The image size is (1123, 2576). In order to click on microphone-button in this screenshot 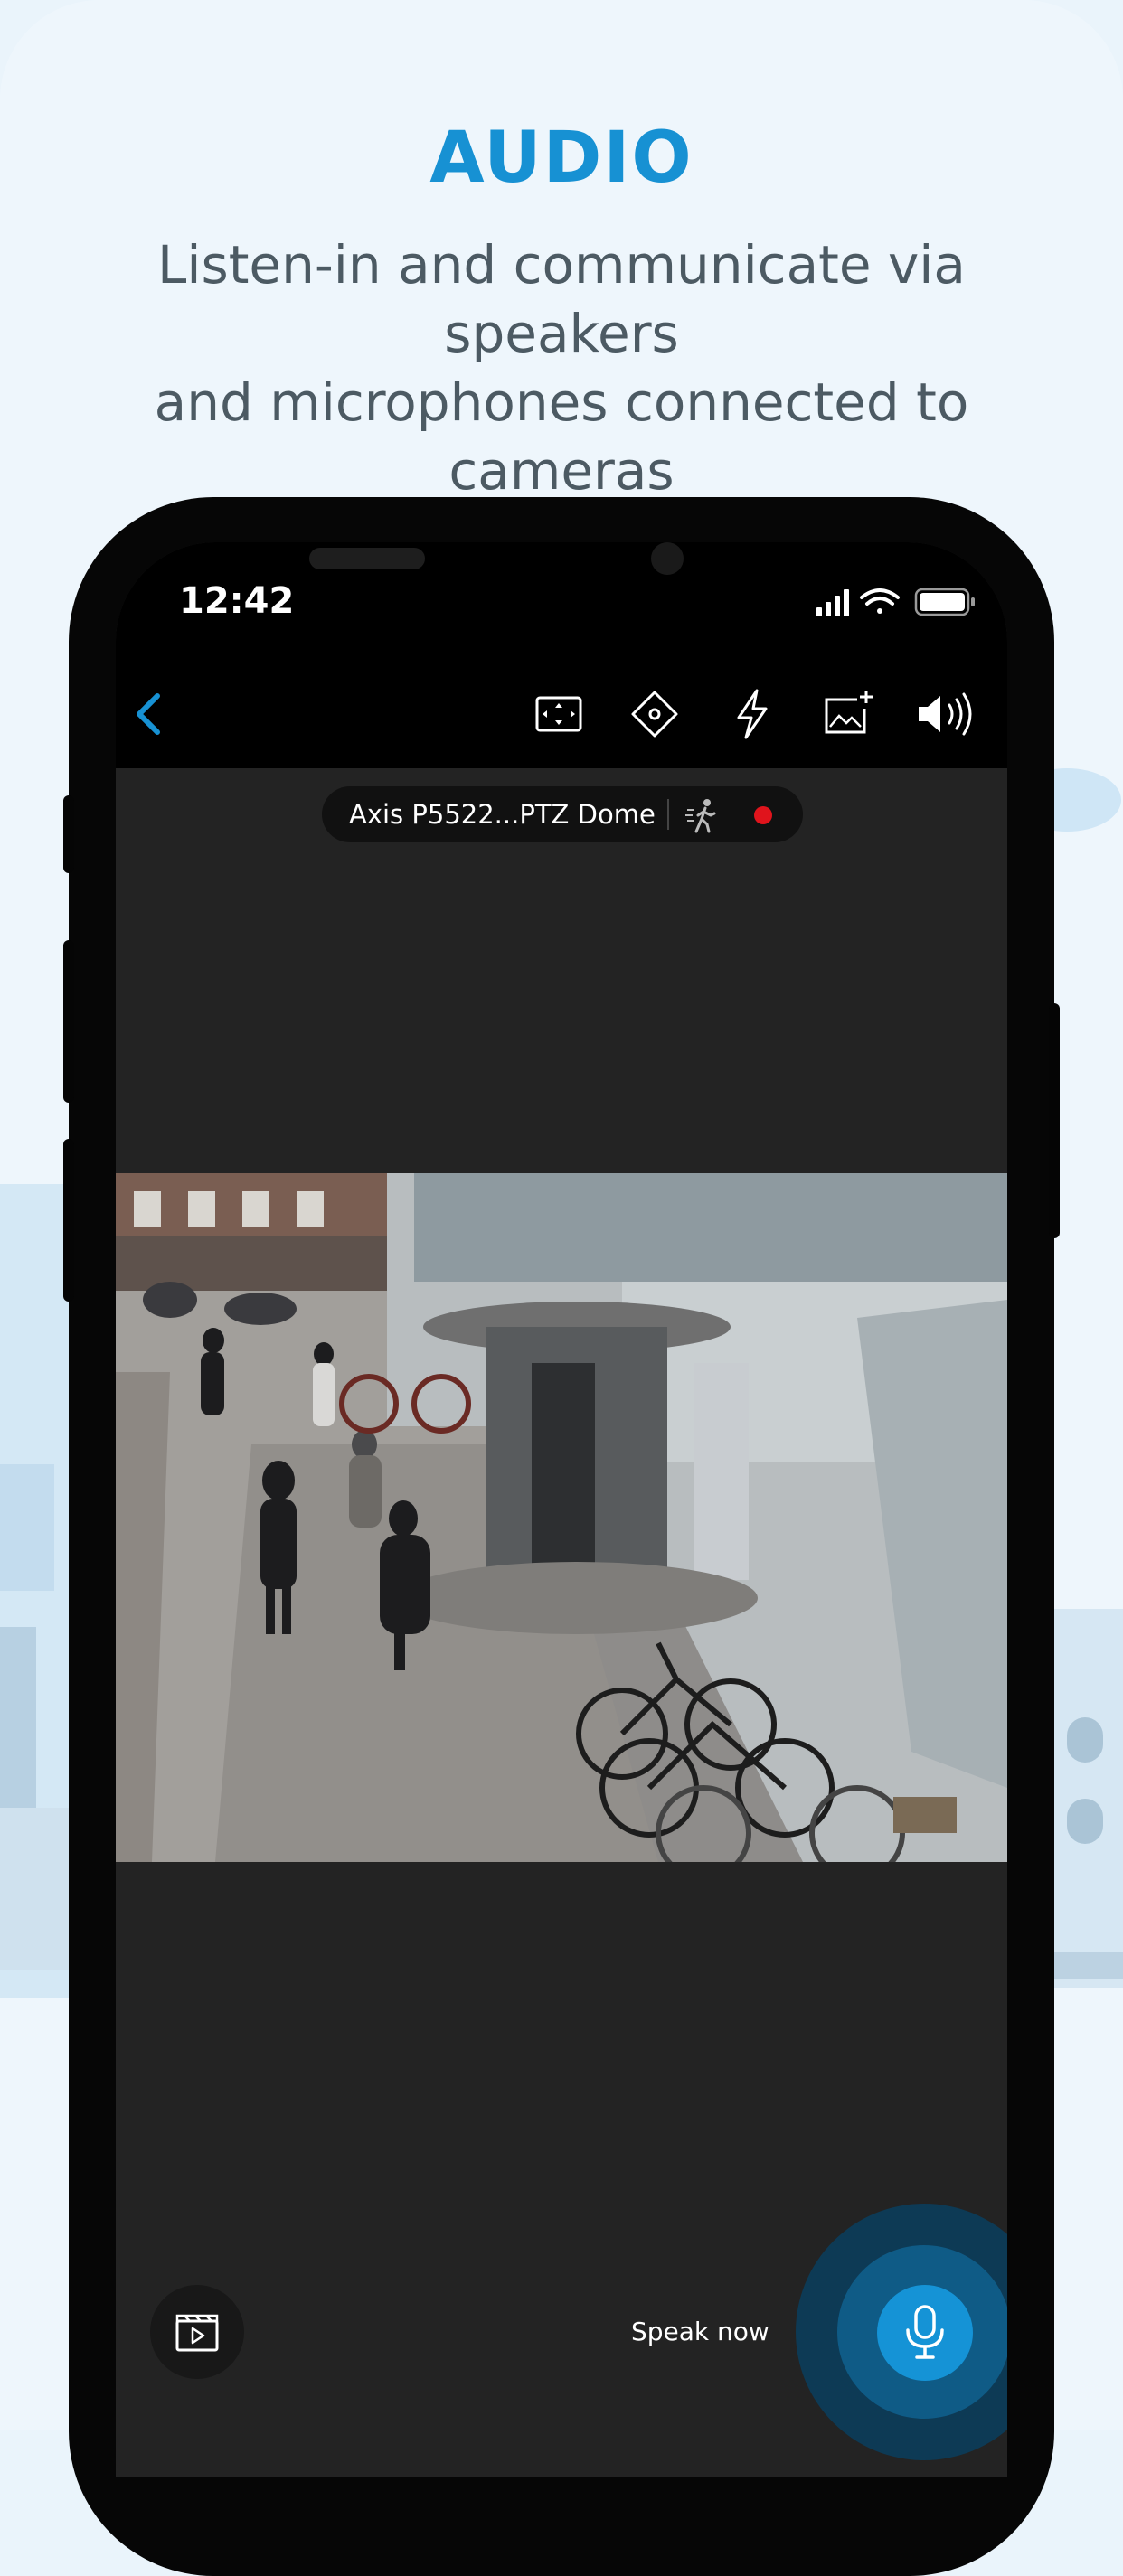, I will do `click(925, 2333)`.